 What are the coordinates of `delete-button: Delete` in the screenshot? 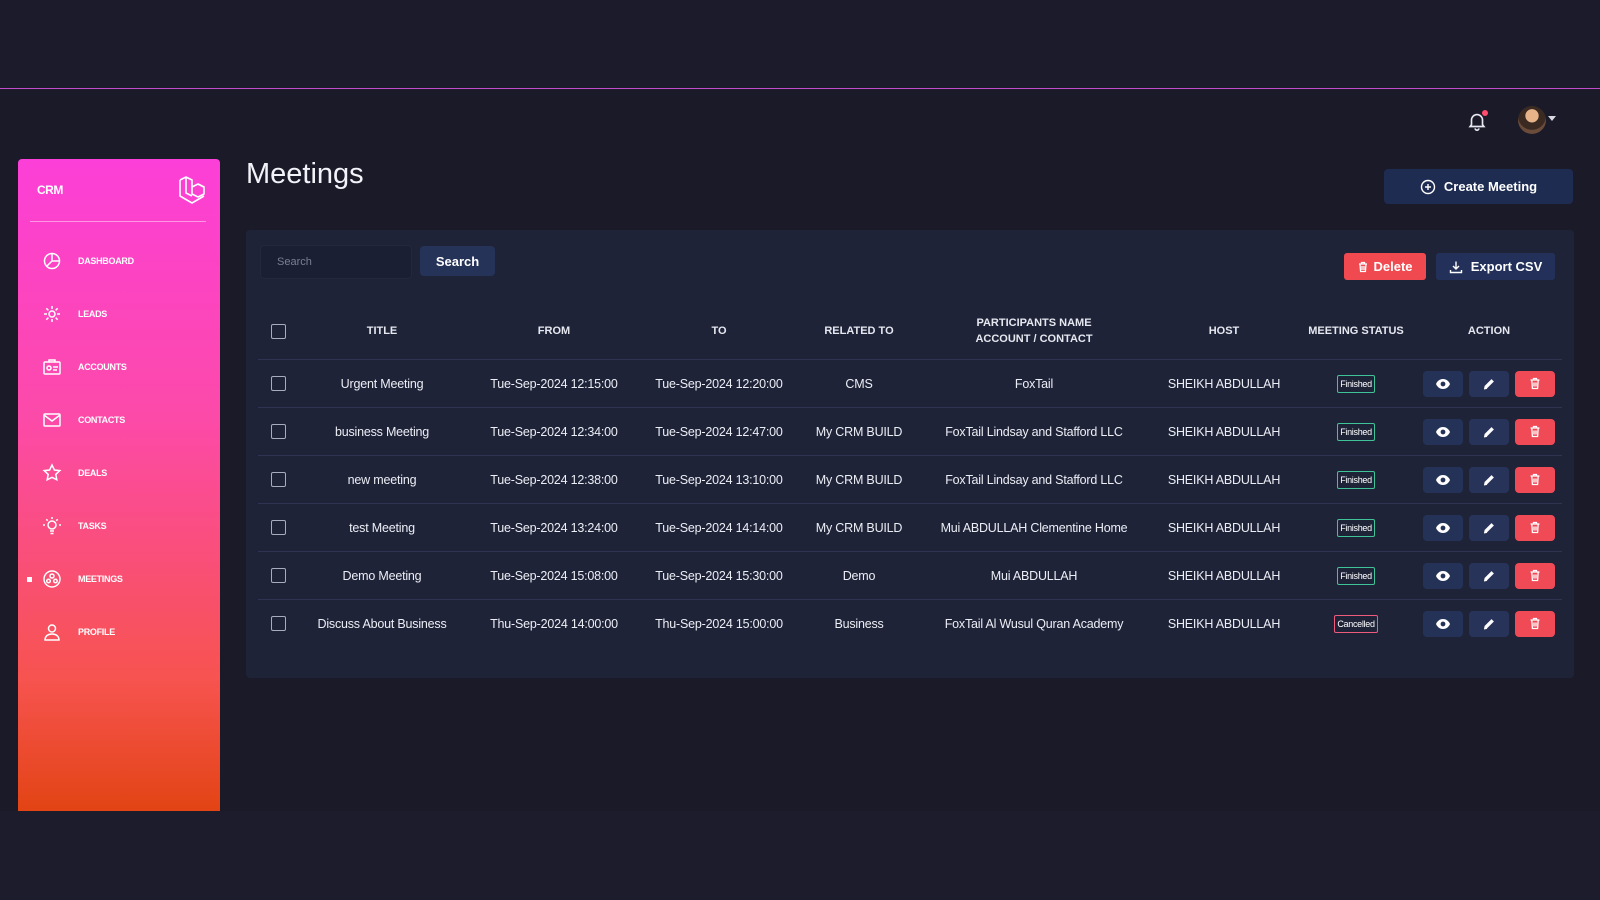 It's located at (1385, 266).